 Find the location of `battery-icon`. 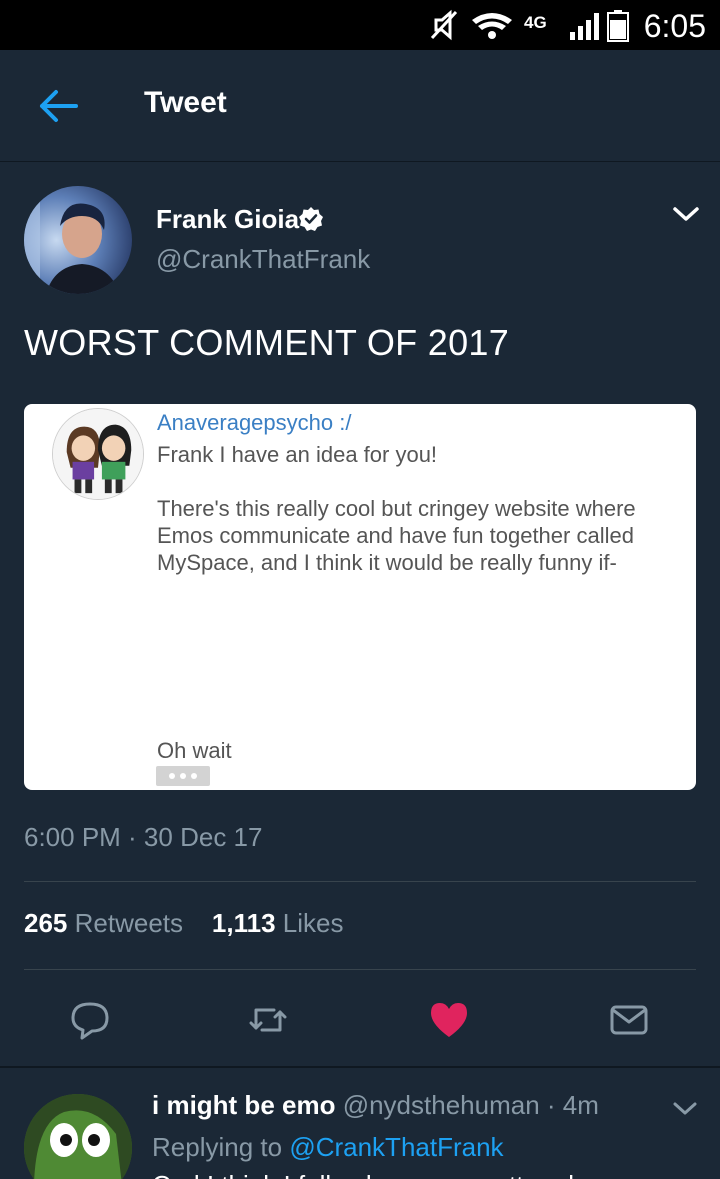

battery-icon is located at coordinates (618, 26).